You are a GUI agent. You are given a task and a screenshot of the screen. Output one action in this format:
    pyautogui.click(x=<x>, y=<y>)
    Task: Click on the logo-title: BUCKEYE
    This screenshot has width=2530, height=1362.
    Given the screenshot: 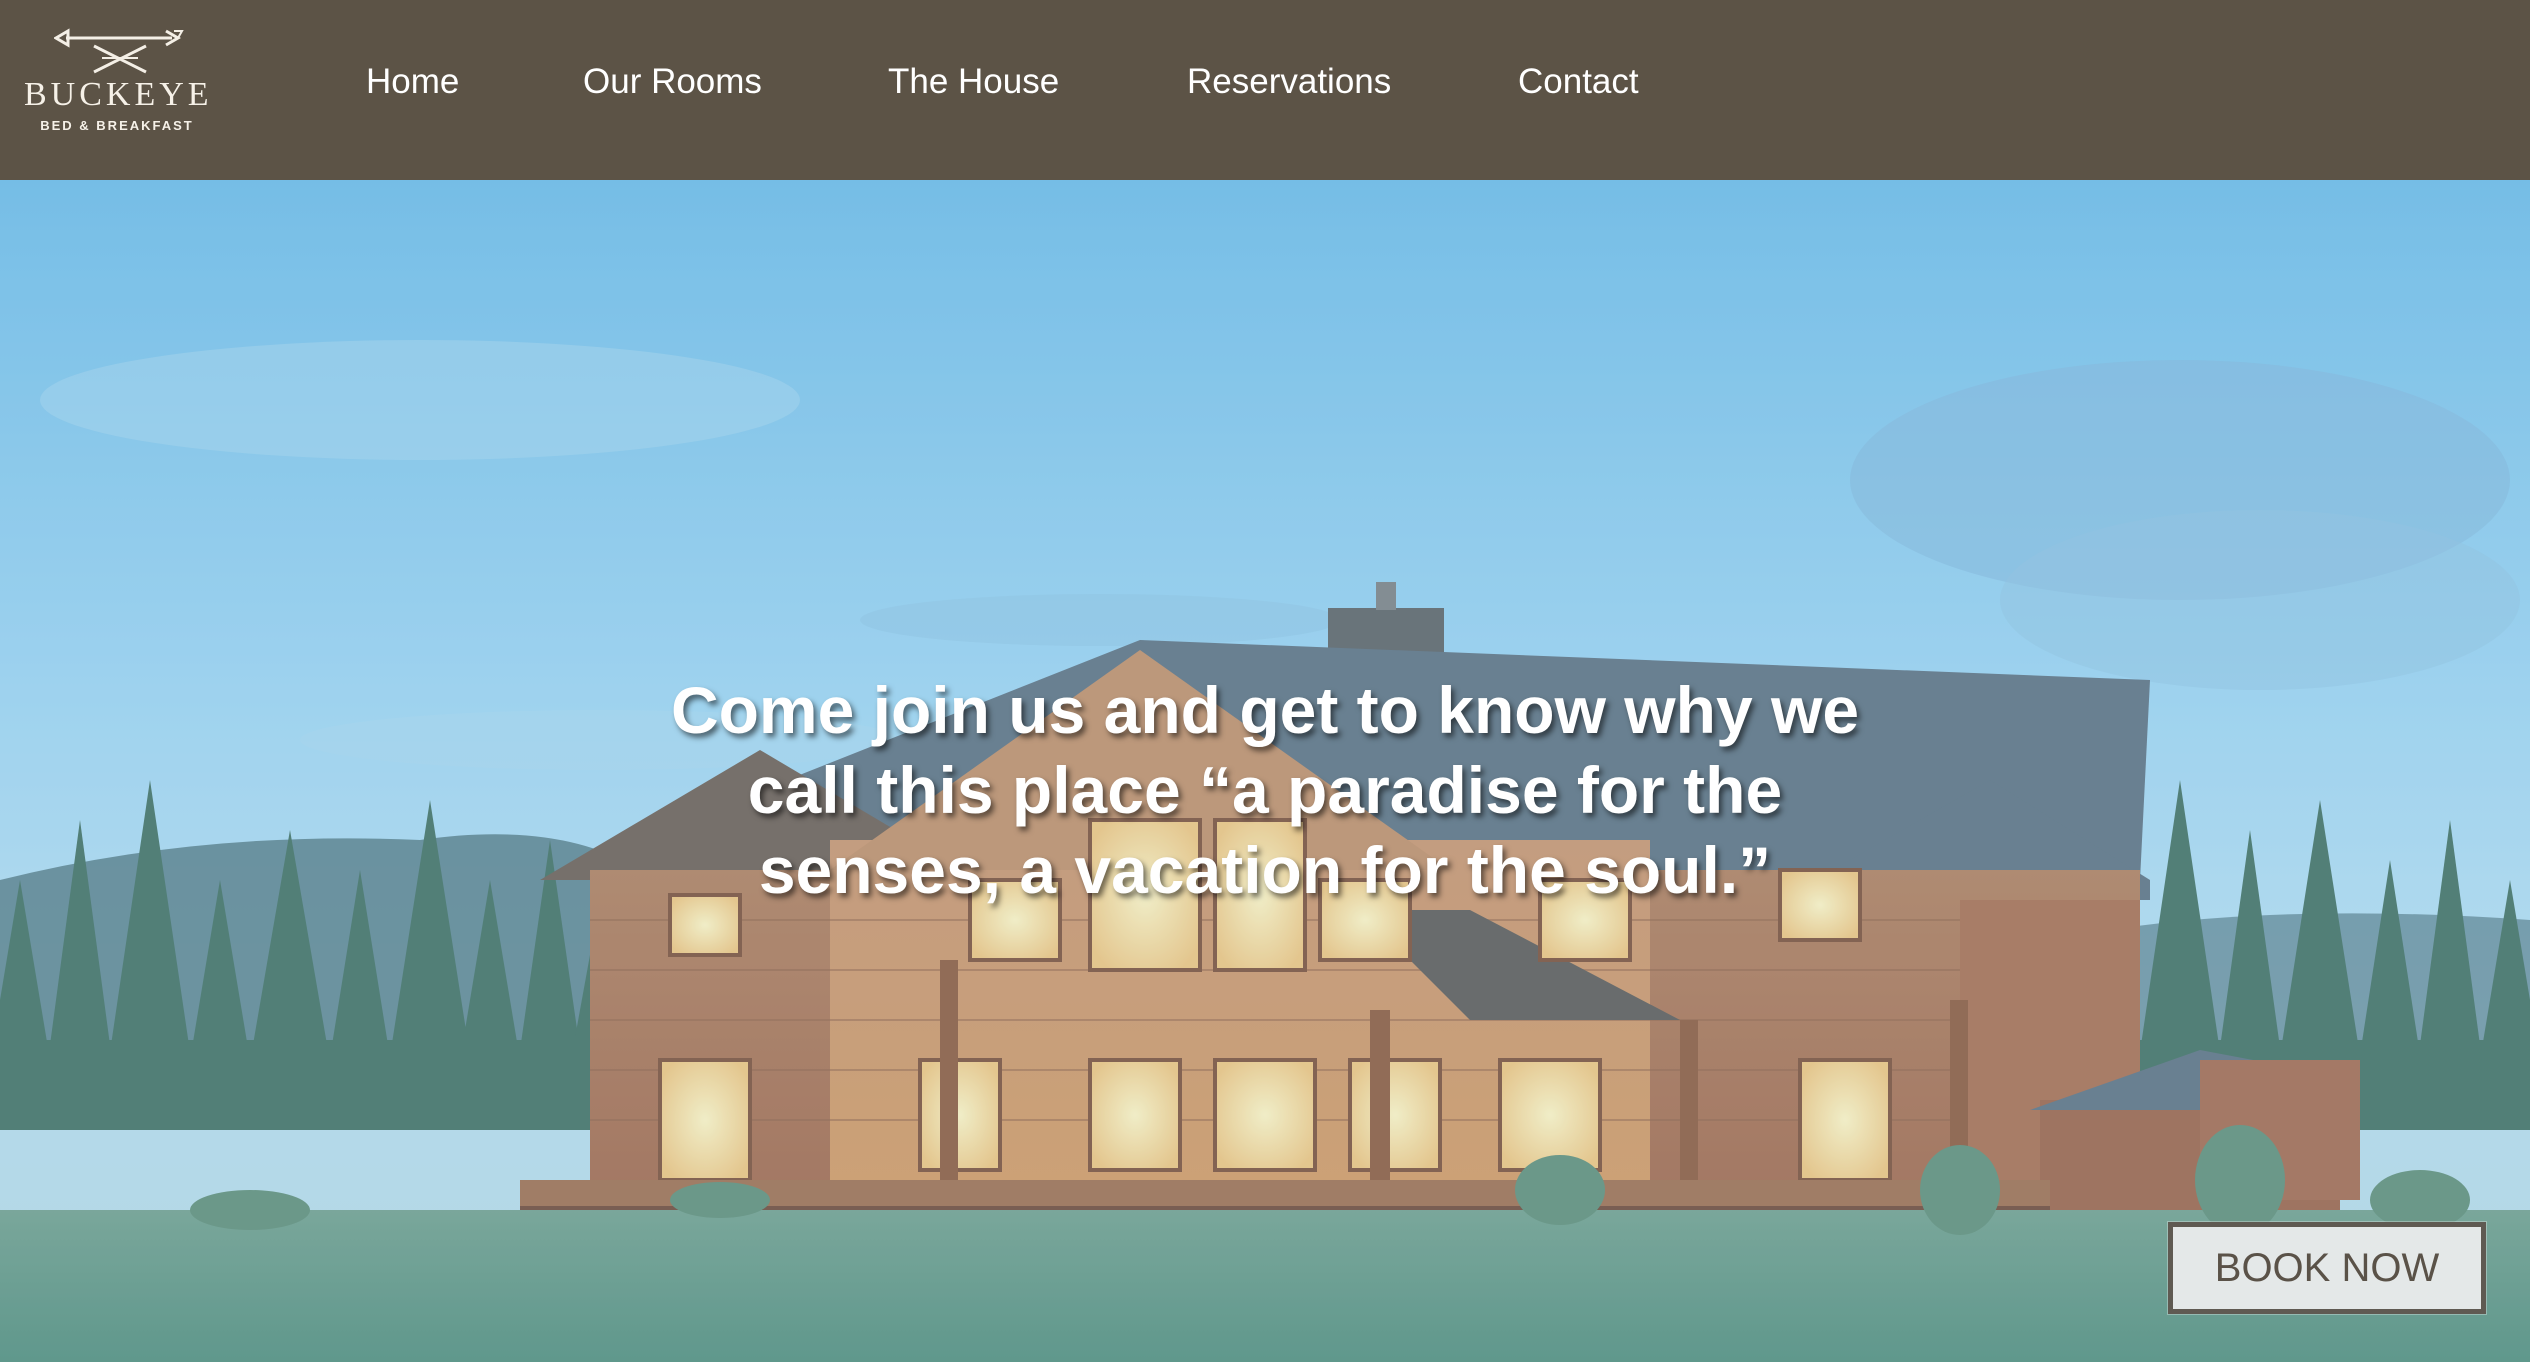 What is the action you would take?
    pyautogui.click(x=118, y=94)
    